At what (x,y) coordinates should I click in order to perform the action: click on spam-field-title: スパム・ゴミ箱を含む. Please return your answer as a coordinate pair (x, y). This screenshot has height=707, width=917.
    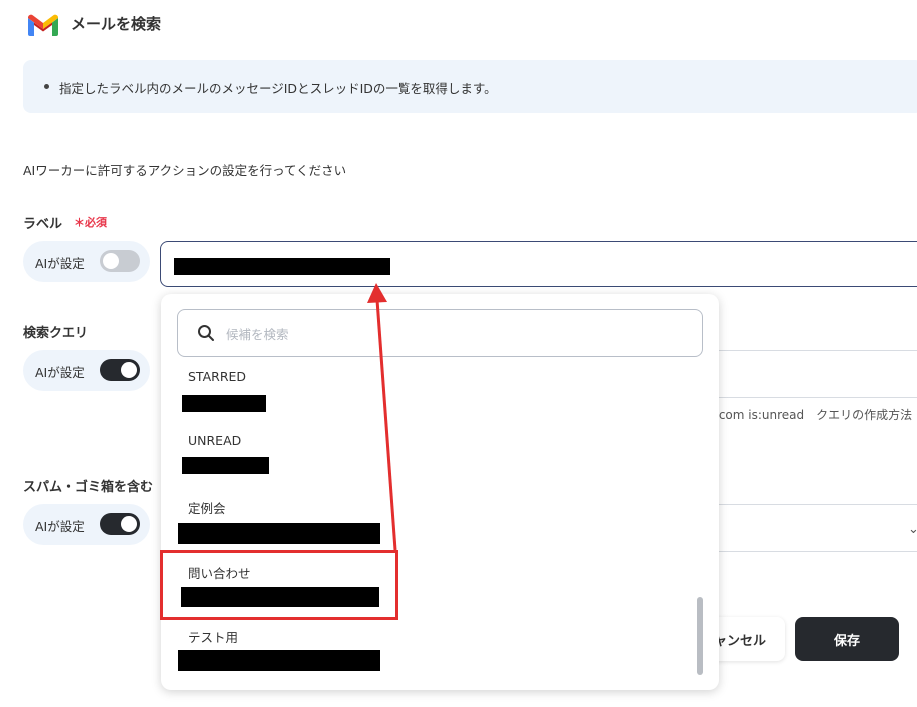
    Looking at the image, I should click on (88, 487).